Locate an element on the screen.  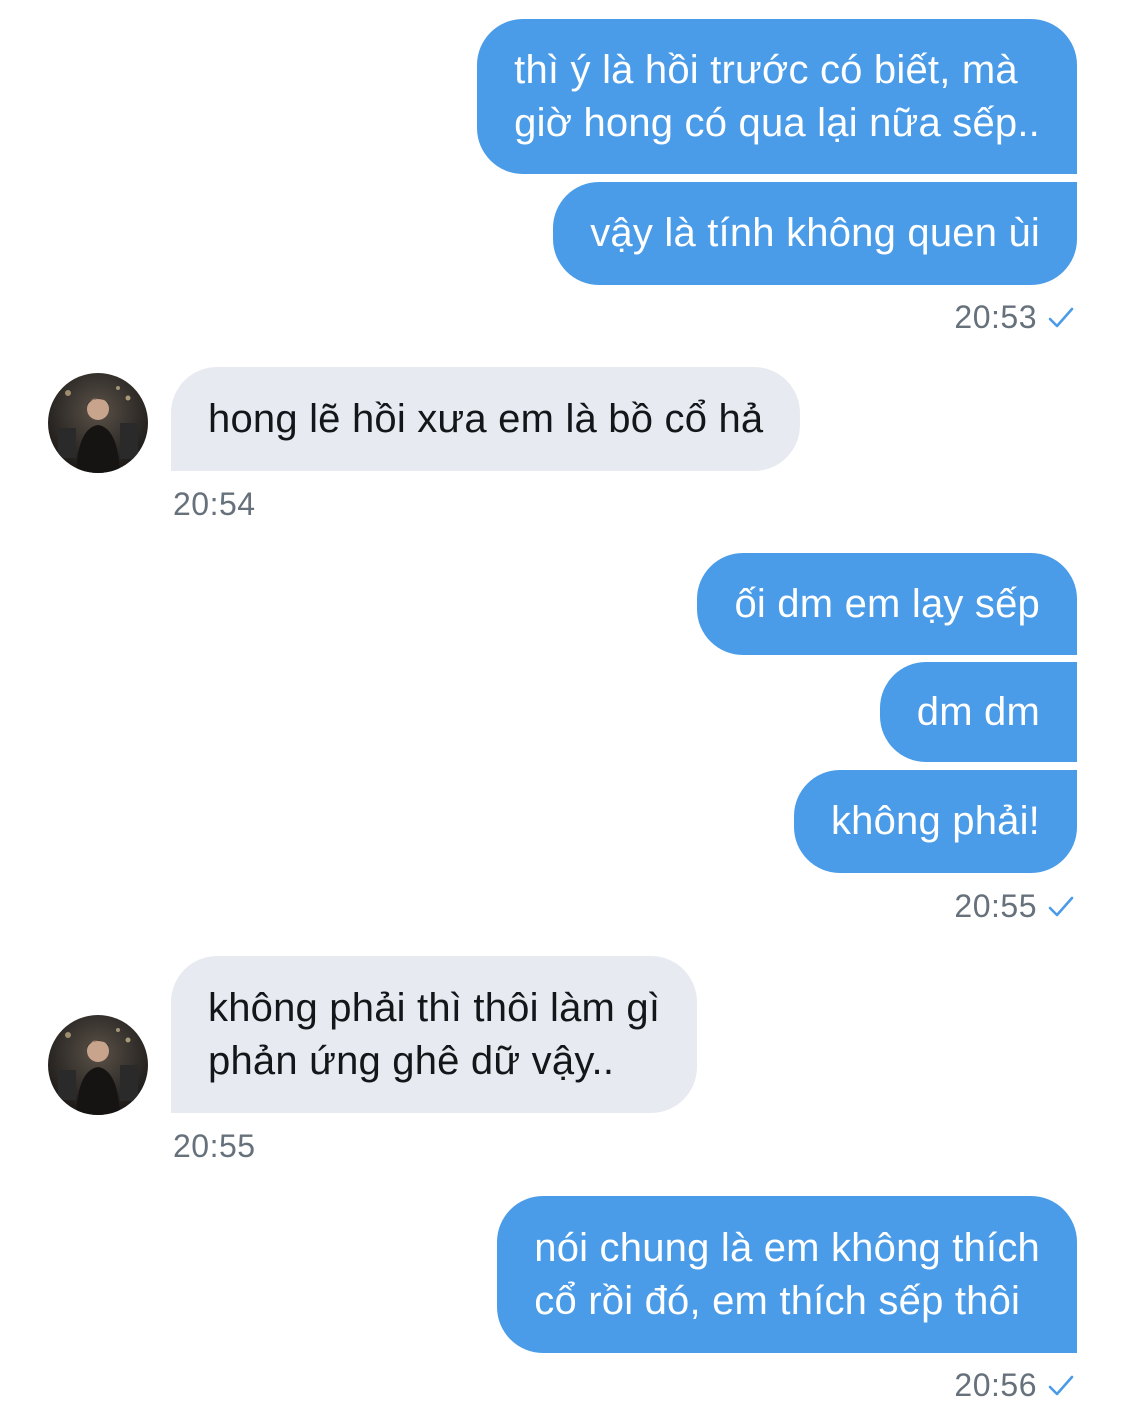
message-bubble-outgoing: vậy là tính không quen ùi is located at coordinates (815, 233).